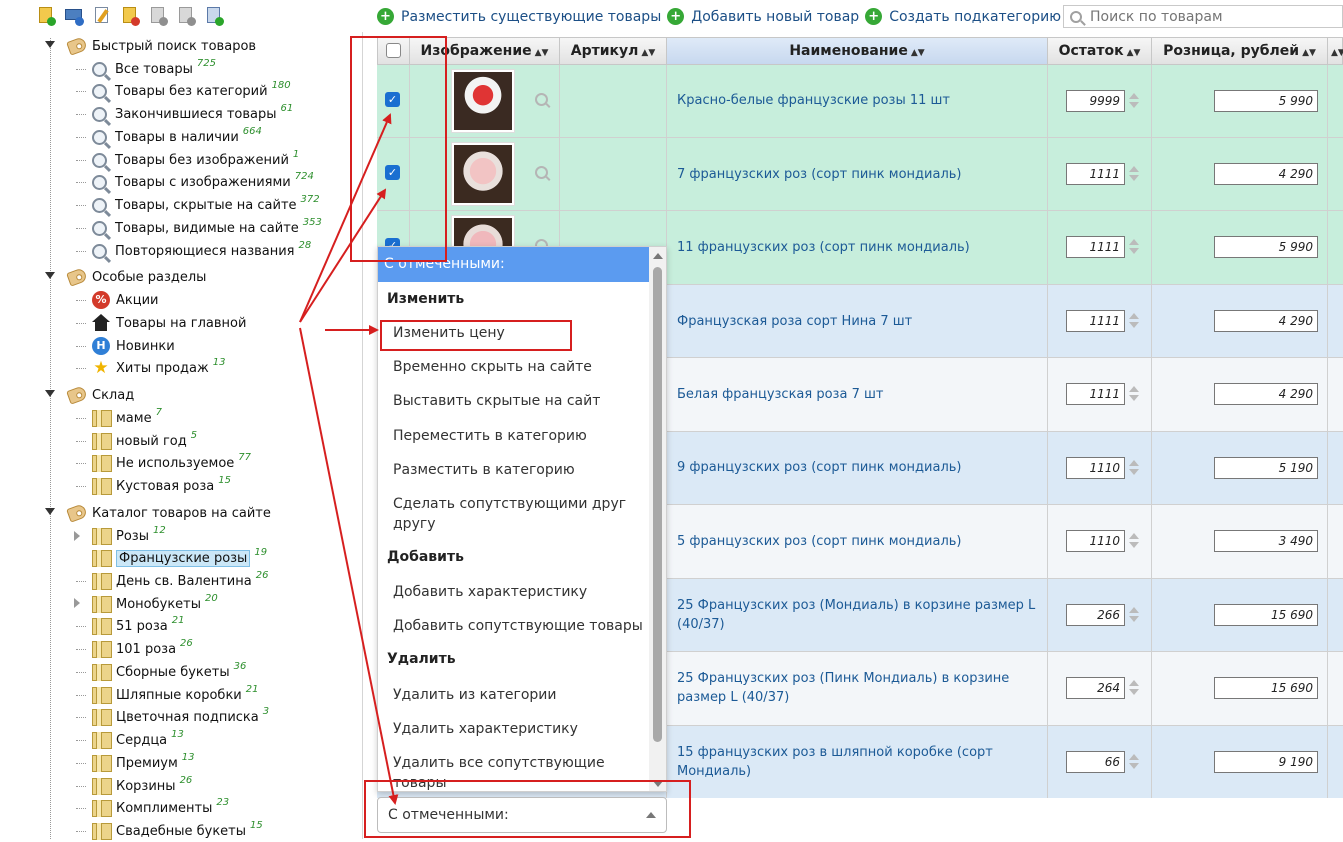 The width and height of the screenshot is (1343, 842). What do you see at coordinates (158, 16) in the screenshot?
I see `import-icon` at bounding box center [158, 16].